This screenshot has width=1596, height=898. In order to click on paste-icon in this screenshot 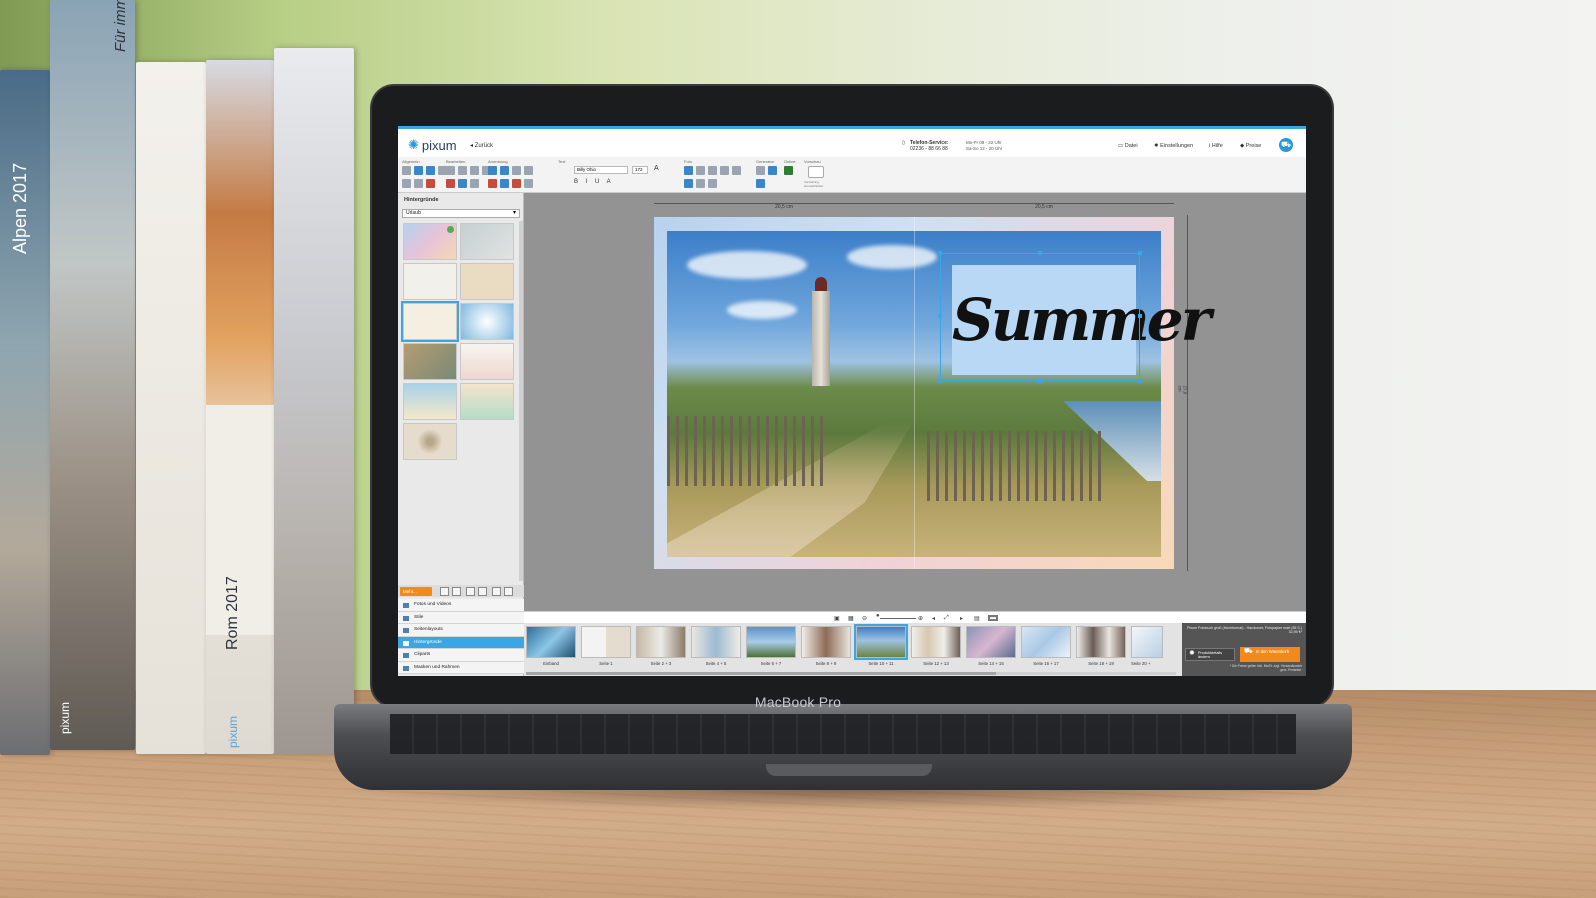, I will do `click(462, 183)`.